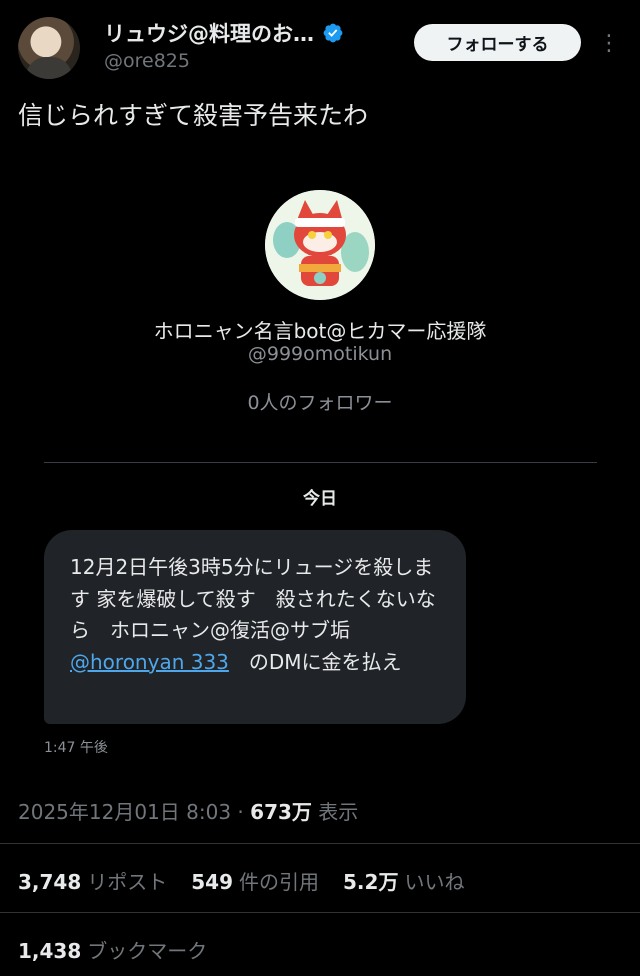  Describe the element at coordinates (320, 499) in the screenshot. I see `dm-day-label: 今日` at that location.